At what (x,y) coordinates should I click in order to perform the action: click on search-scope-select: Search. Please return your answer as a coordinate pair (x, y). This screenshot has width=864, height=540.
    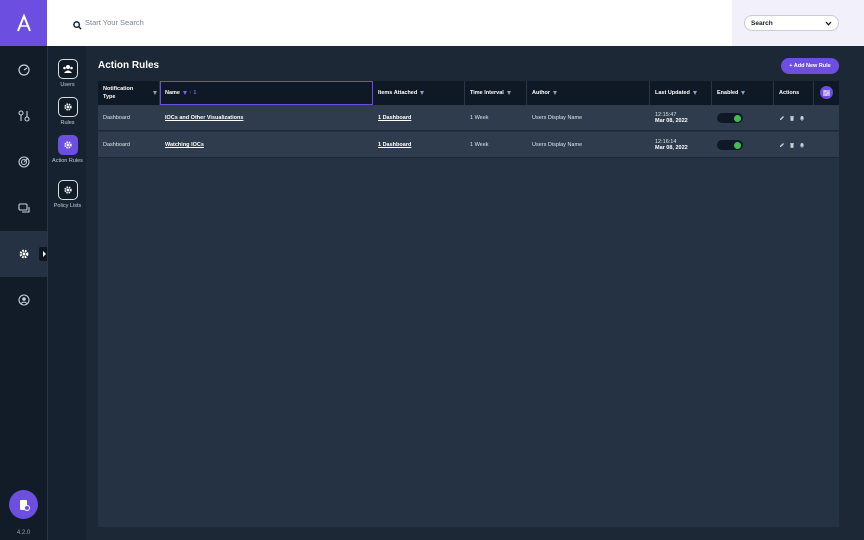
    Looking at the image, I should click on (791, 23).